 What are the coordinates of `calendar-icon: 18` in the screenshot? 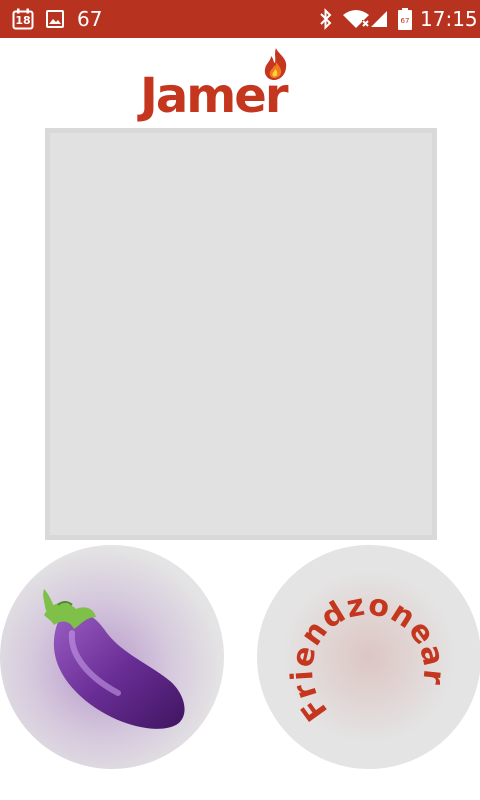 It's located at (23, 19).